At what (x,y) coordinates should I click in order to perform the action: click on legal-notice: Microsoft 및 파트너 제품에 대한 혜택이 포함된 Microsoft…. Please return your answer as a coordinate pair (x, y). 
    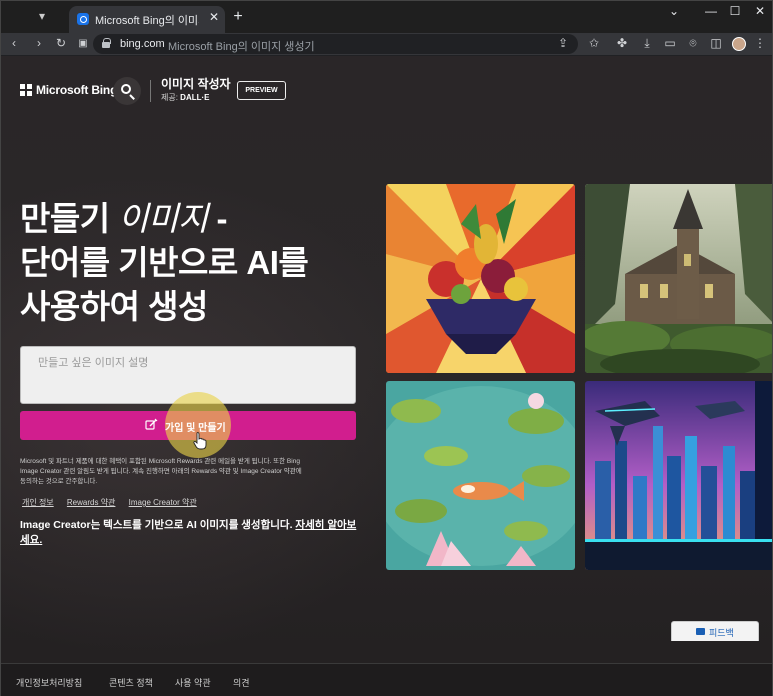
    Looking at the image, I should click on (161, 471).